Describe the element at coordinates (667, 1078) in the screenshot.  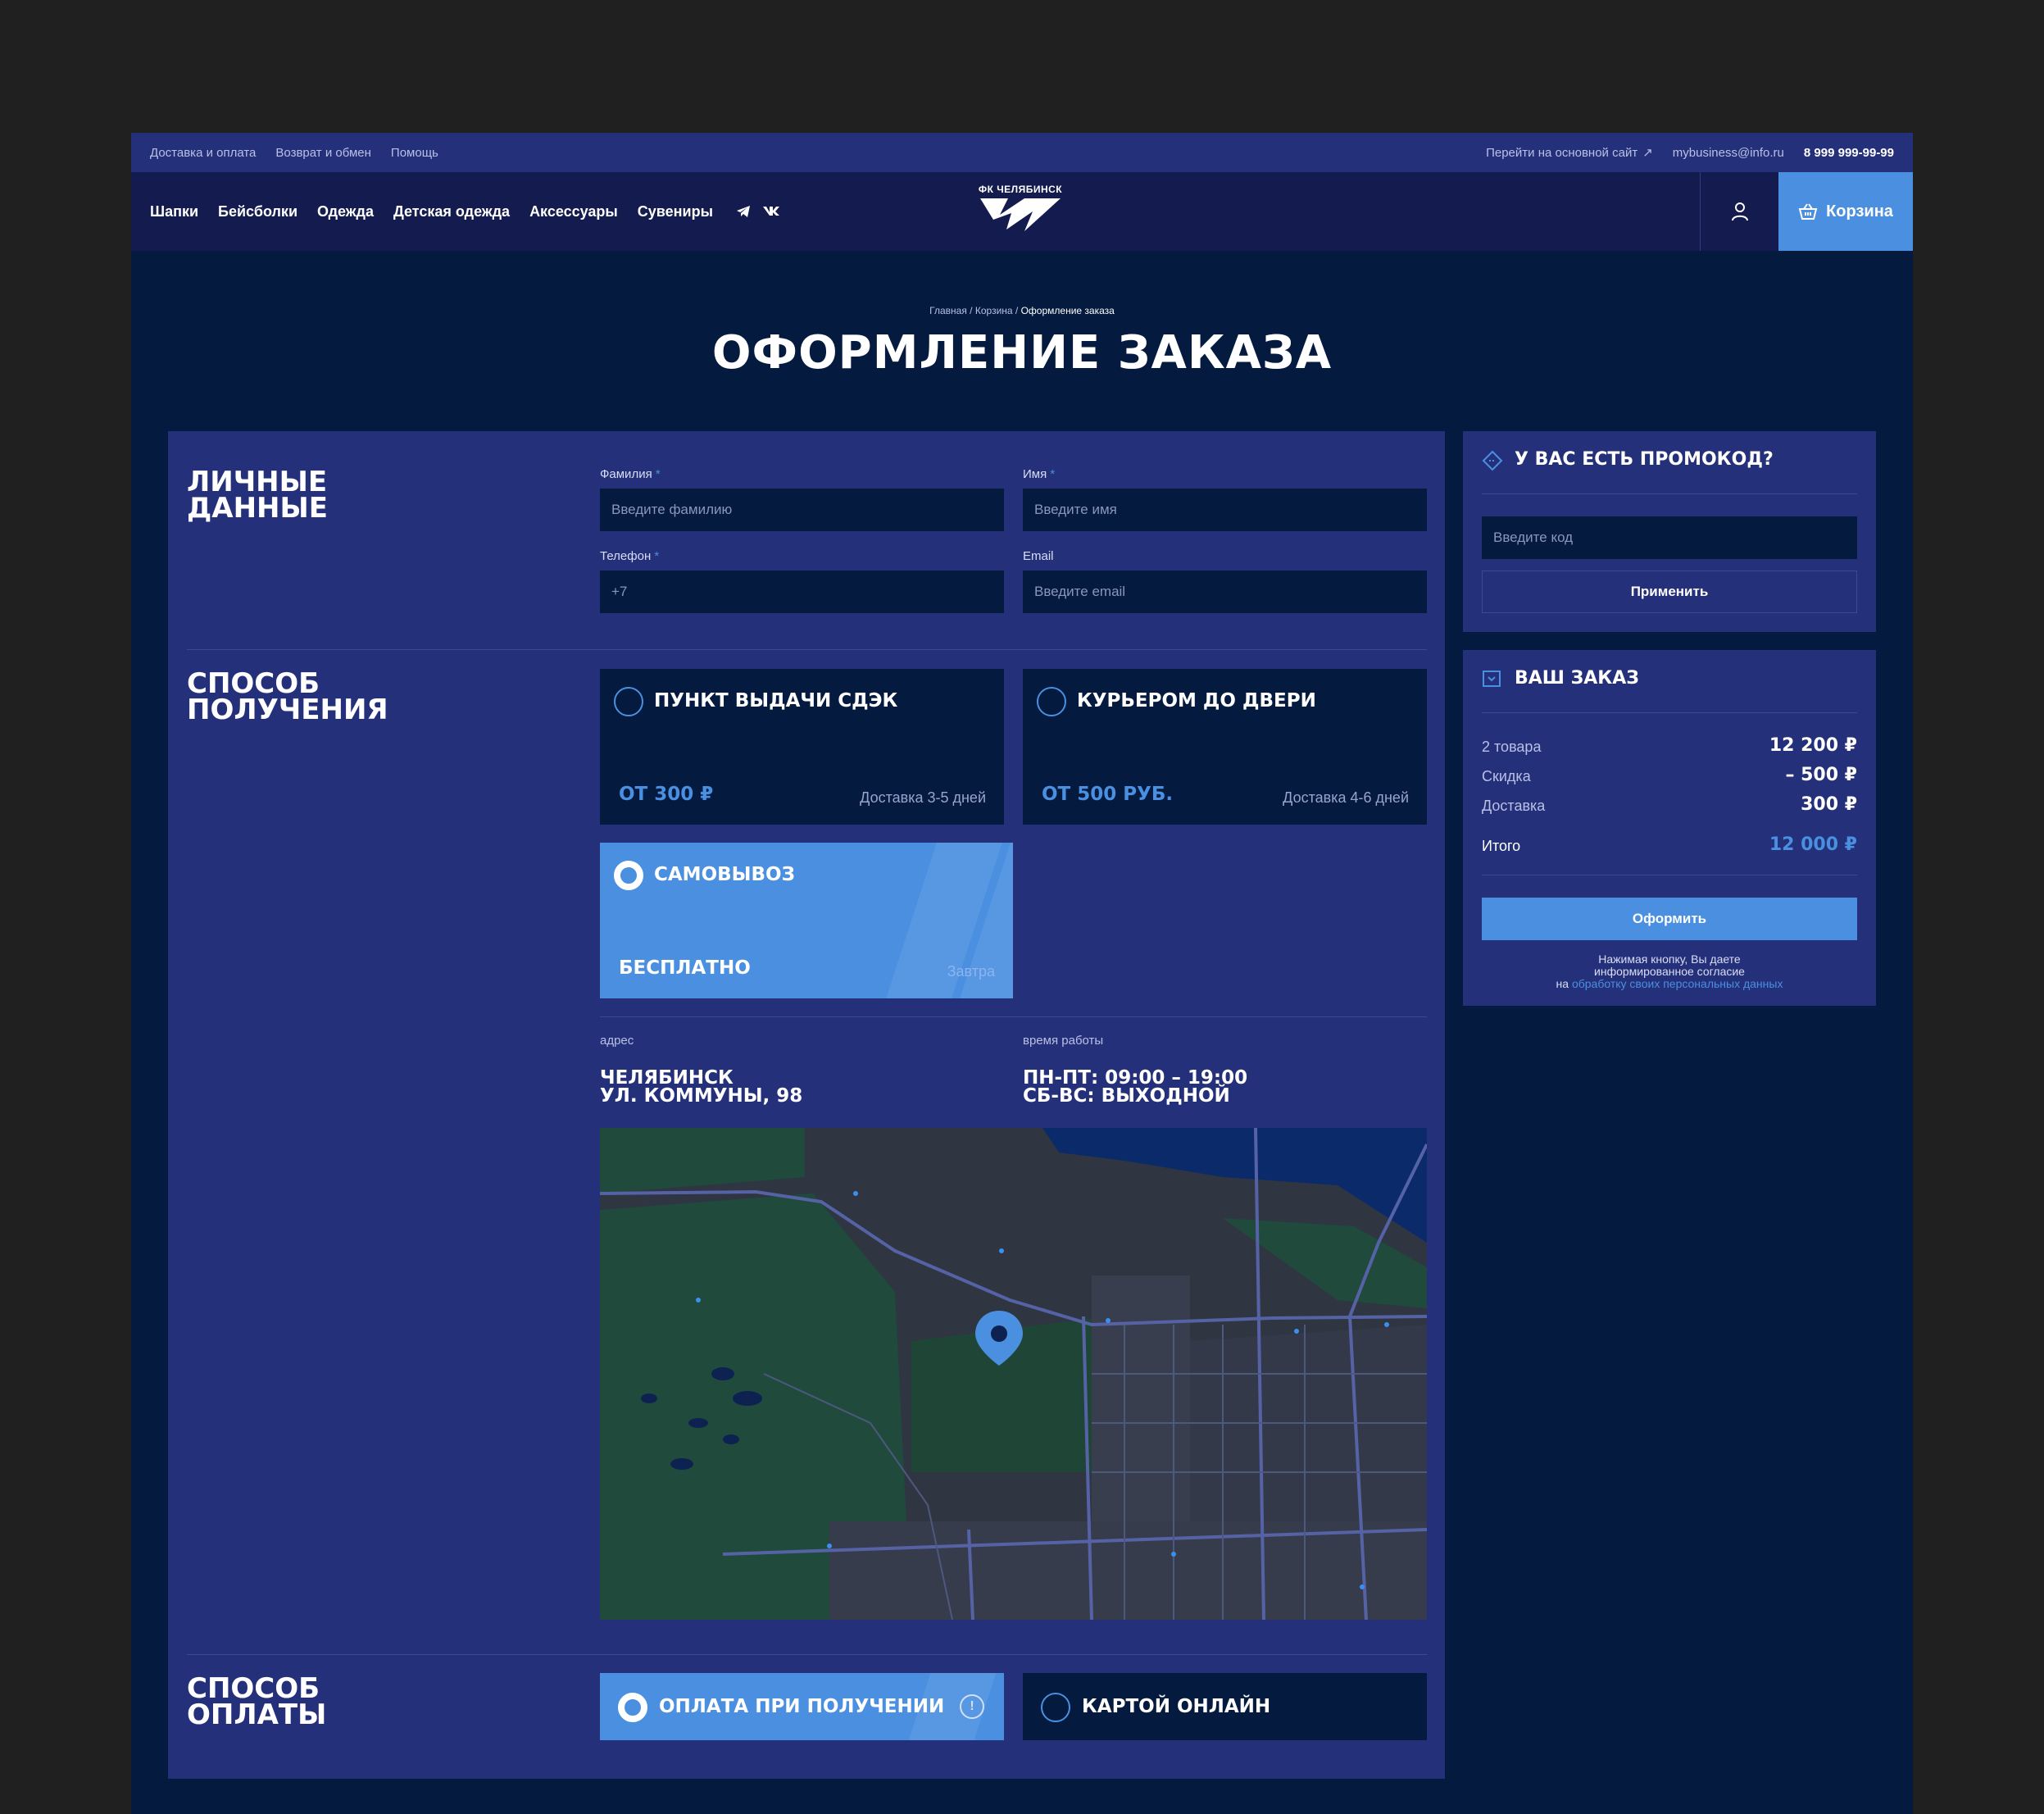
I see `address-line-1: ЧЕЛЯБИНСК` at that location.